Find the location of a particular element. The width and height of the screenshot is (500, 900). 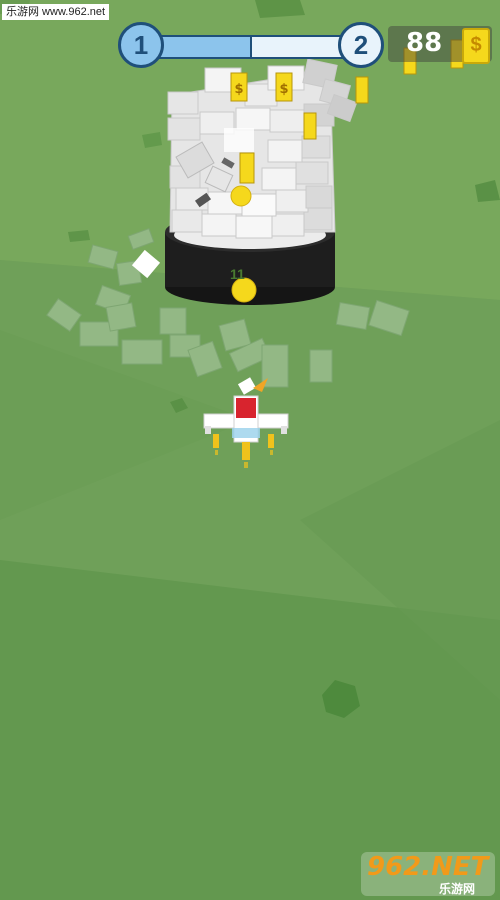

level-progress-track is located at coordinates (250, 47).